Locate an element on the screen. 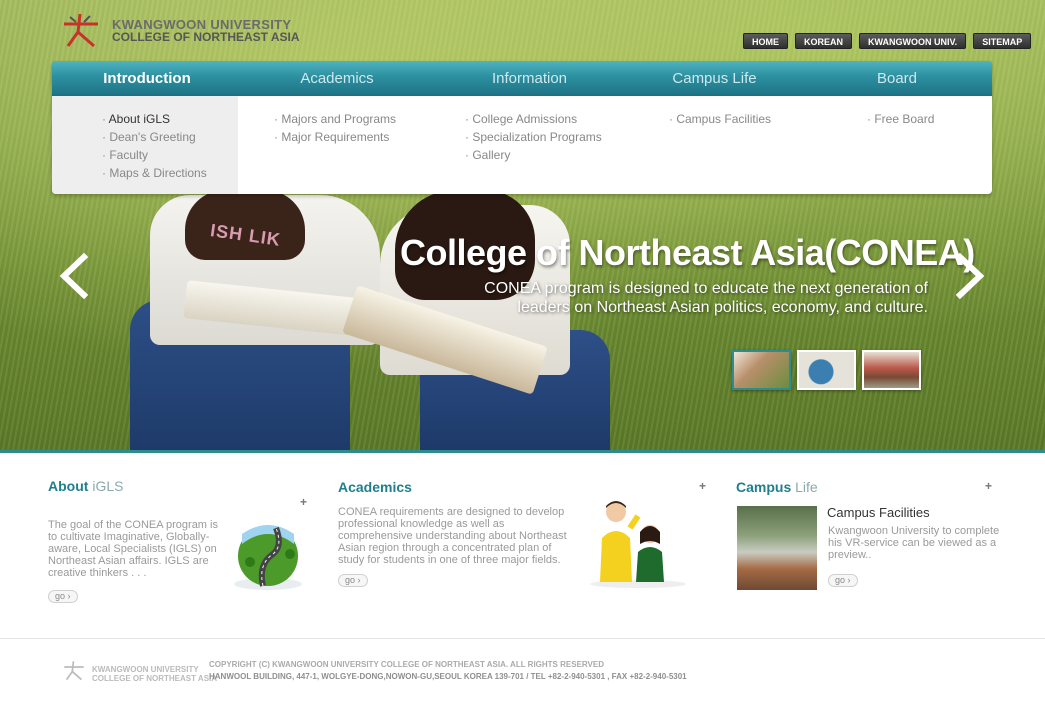 This screenshot has height=719, width=1045. globe-road-icon is located at coordinates (268, 554).